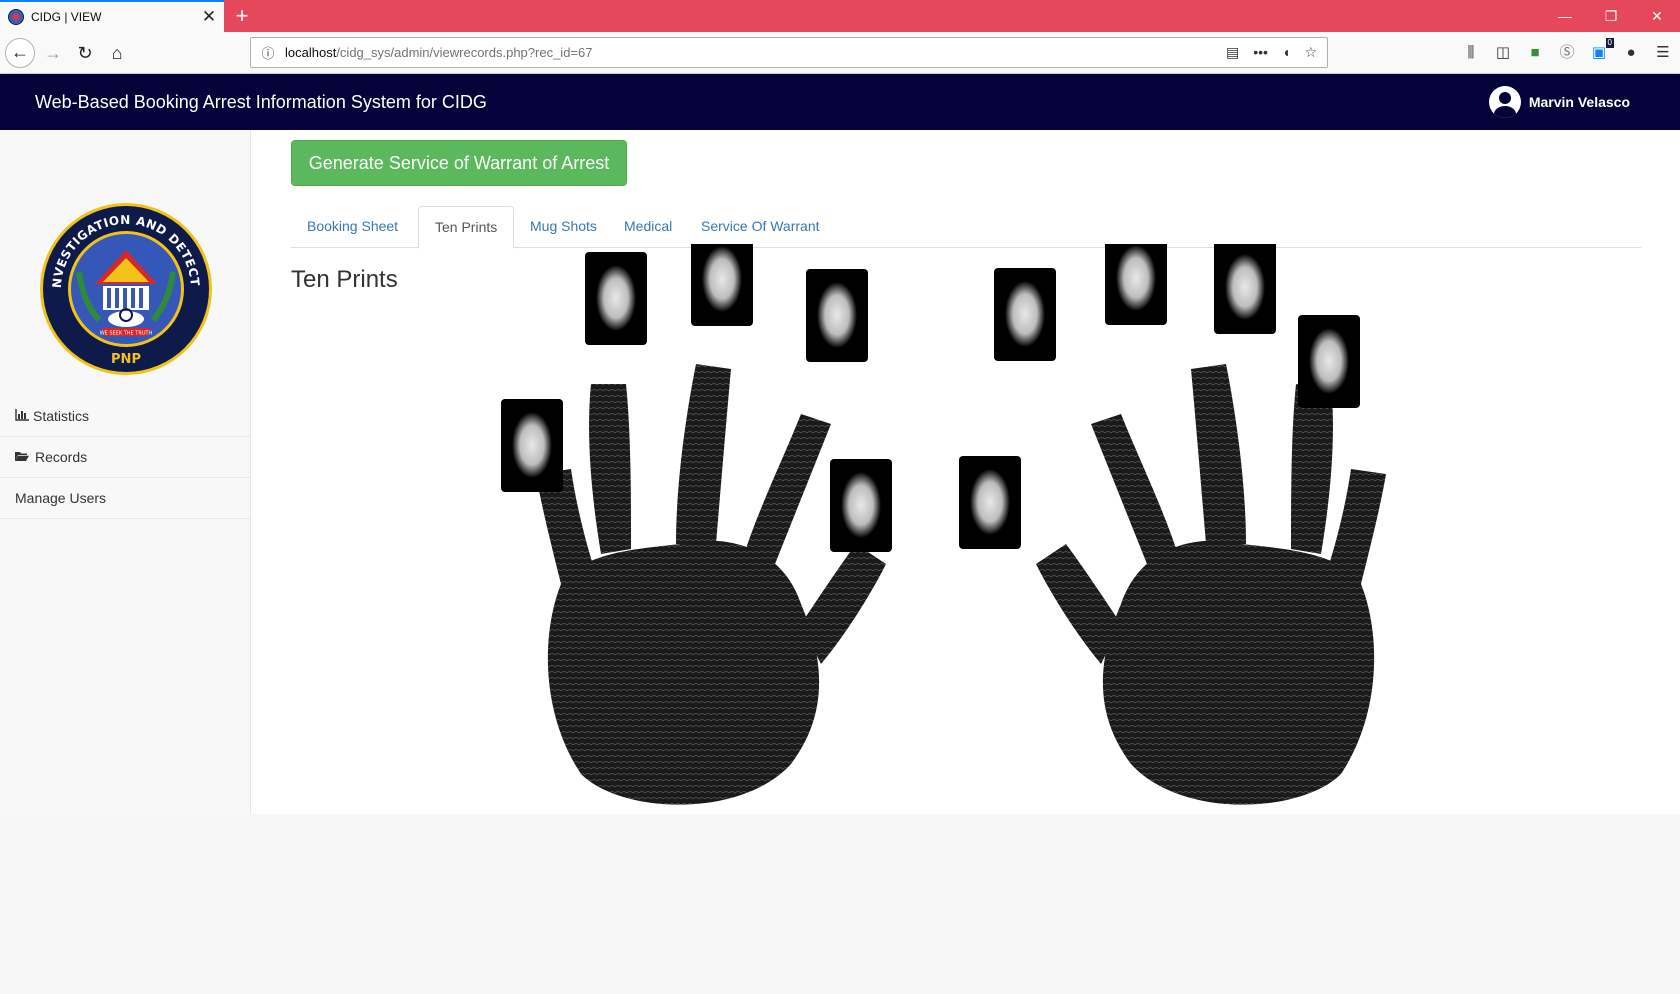 Image resolution: width=1680 pixels, height=994 pixels. I want to click on site-info-icon: ⓘ, so click(268, 52).